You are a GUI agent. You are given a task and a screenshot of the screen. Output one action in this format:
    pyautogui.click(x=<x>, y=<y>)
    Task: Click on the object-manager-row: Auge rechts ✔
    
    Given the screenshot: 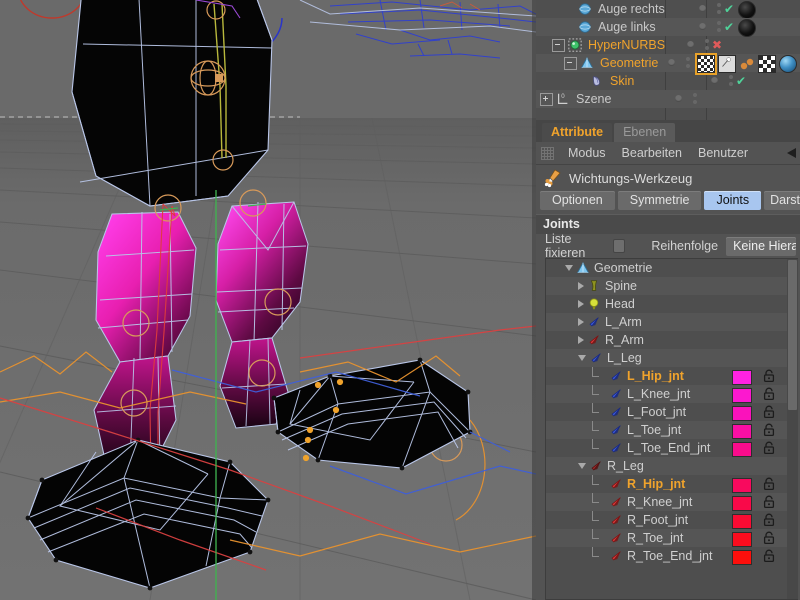 What is the action you would take?
    pyautogui.click(x=668, y=9)
    